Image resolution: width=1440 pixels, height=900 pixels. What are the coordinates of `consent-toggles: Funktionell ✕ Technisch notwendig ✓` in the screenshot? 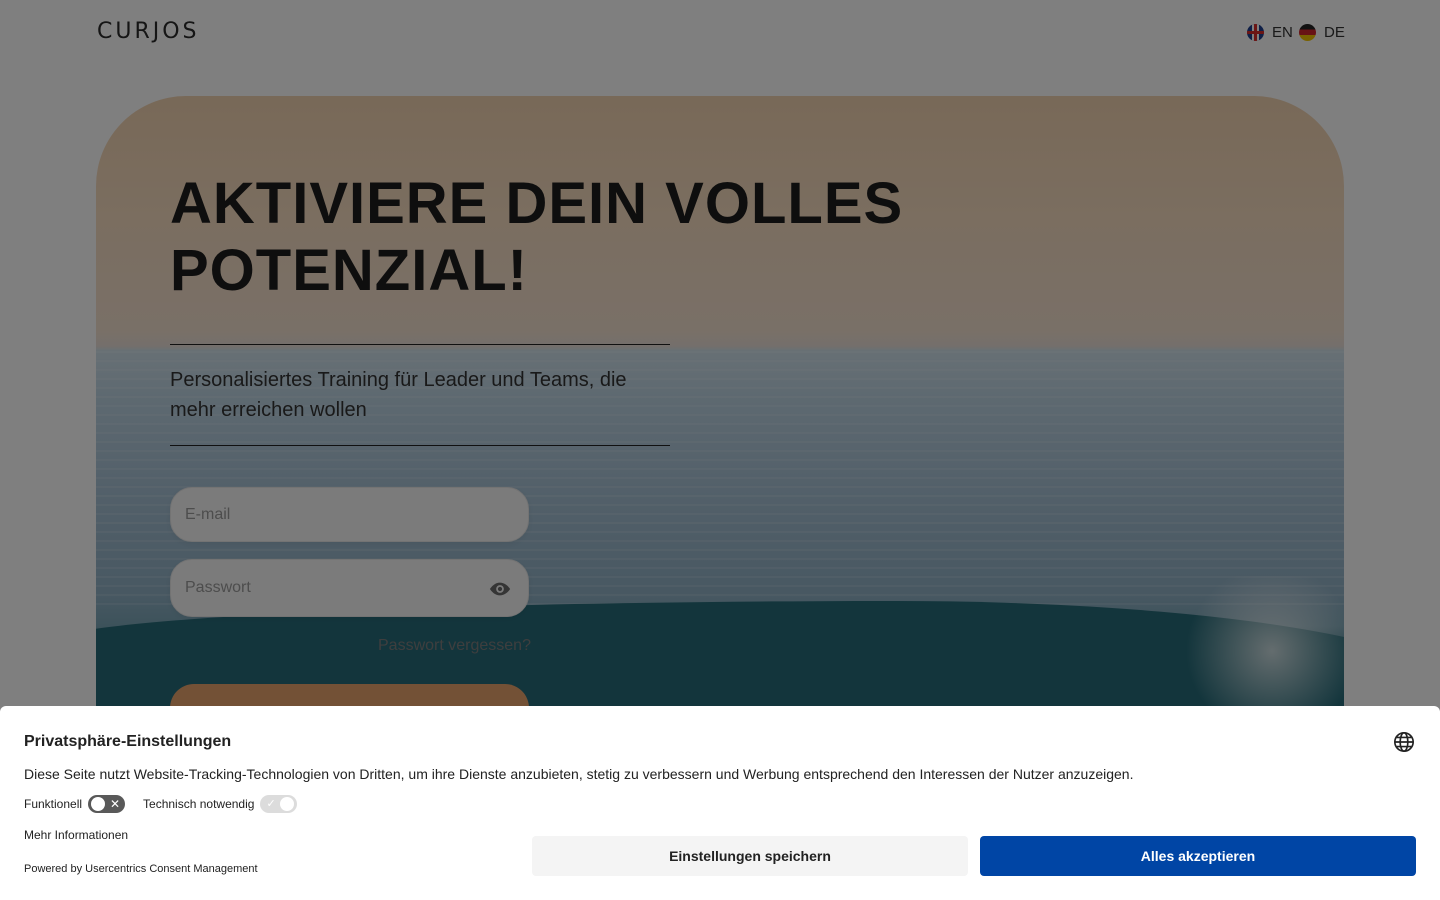 It's located at (169, 804).